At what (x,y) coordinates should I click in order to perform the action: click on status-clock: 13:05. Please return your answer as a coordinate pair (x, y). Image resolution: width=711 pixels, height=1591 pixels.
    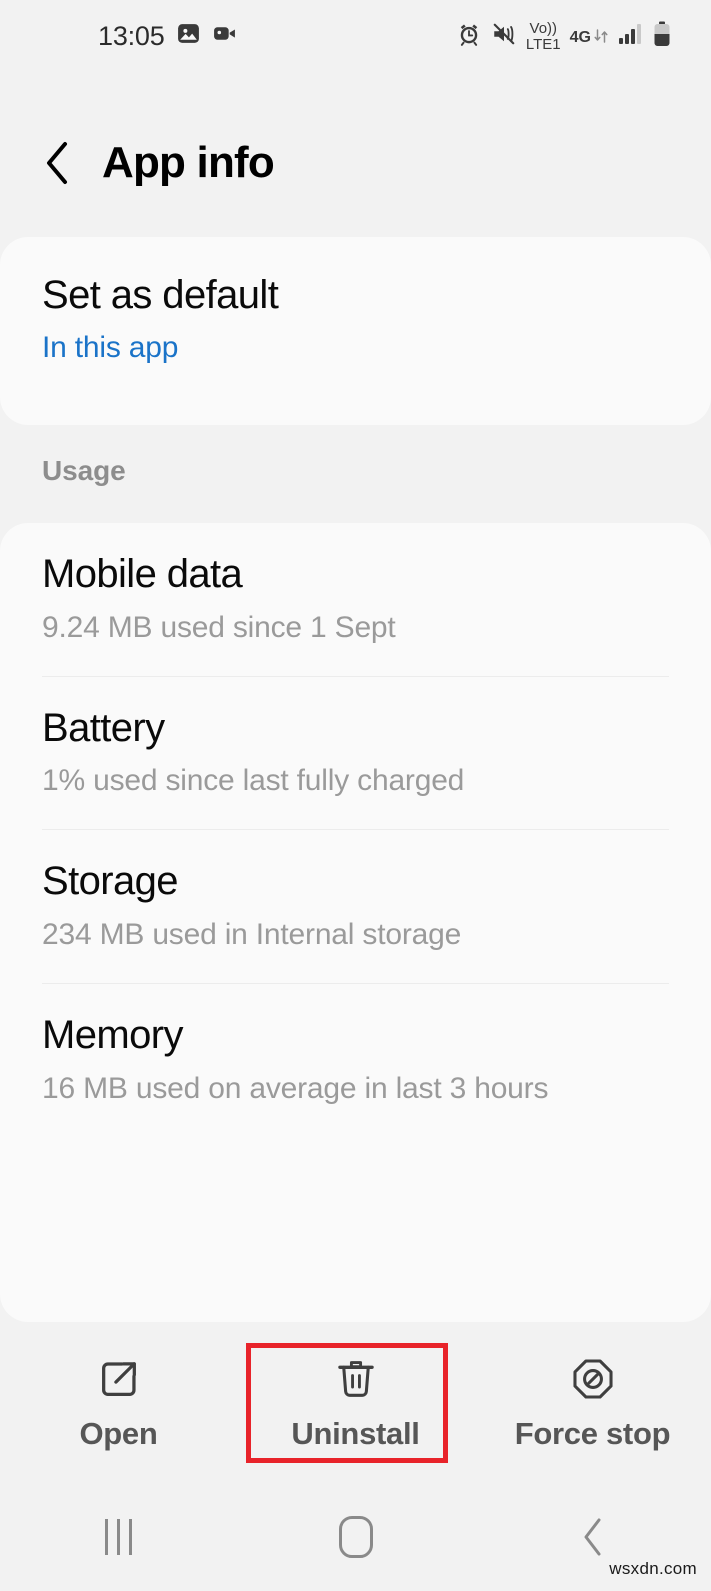
    Looking at the image, I should click on (131, 35).